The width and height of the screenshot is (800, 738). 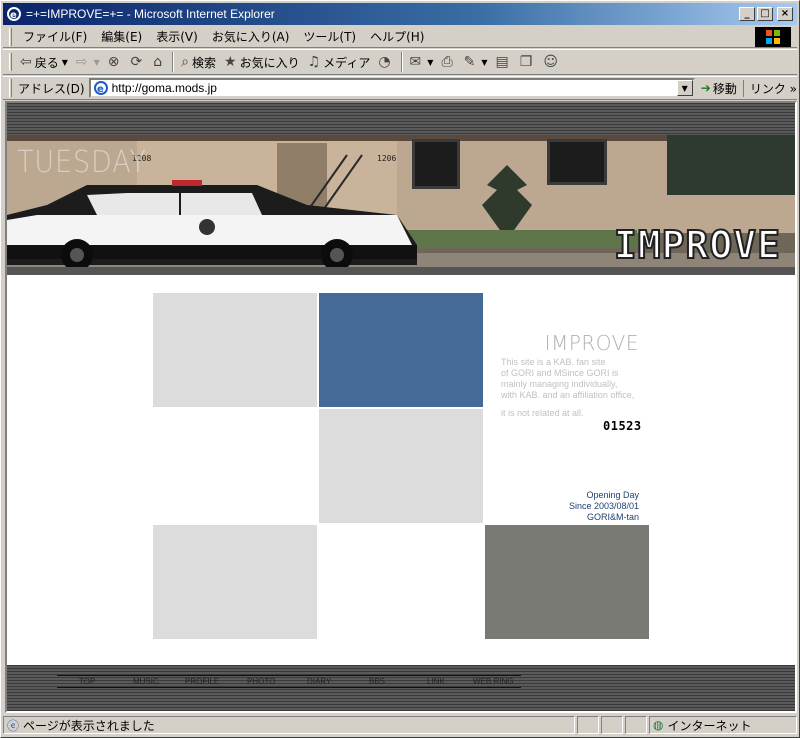 What do you see at coordinates (769, 88) in the screenshot?
I see `links-button: リンク »` at bounding box center [769, 88].